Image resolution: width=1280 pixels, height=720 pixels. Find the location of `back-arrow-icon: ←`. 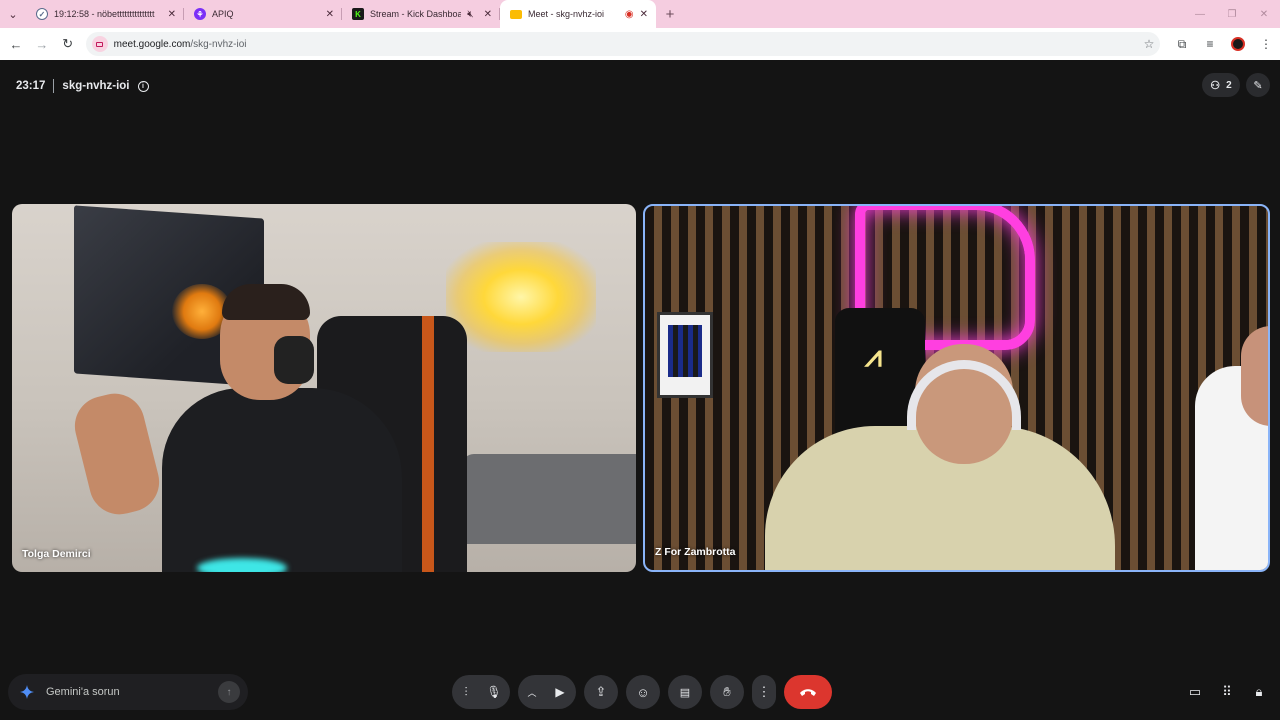

back-arrow-icon: ← is located at coordinates (16, 44).